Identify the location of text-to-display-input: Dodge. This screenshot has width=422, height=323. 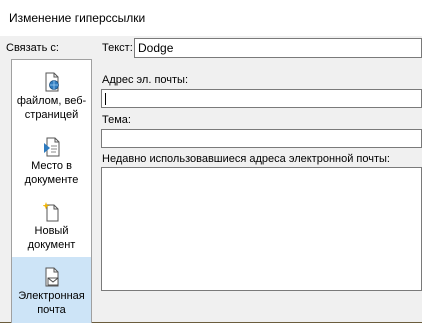
(278, 48).